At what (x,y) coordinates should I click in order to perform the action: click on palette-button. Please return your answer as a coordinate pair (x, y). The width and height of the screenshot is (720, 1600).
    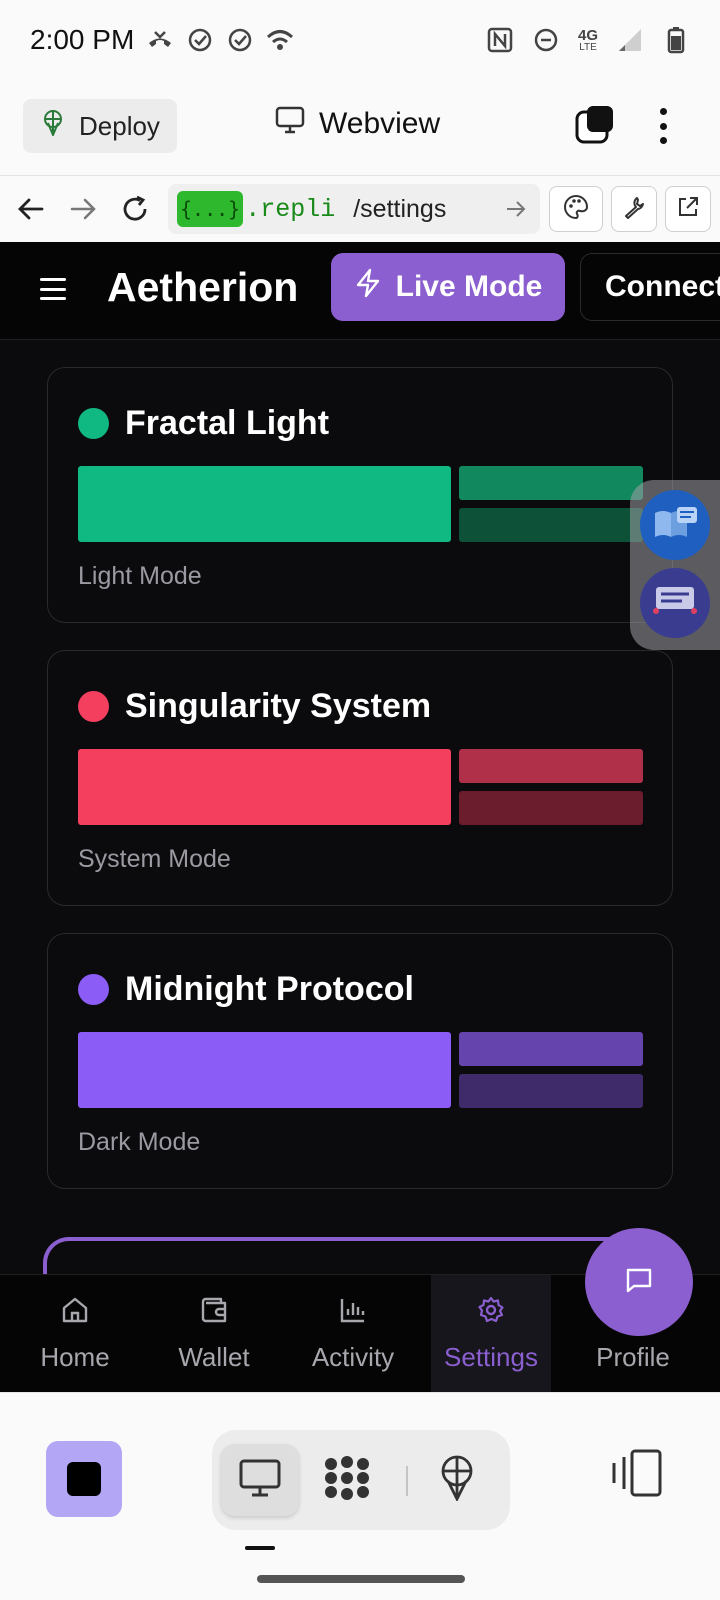
    Looking at the image, I should click on (576, 209).